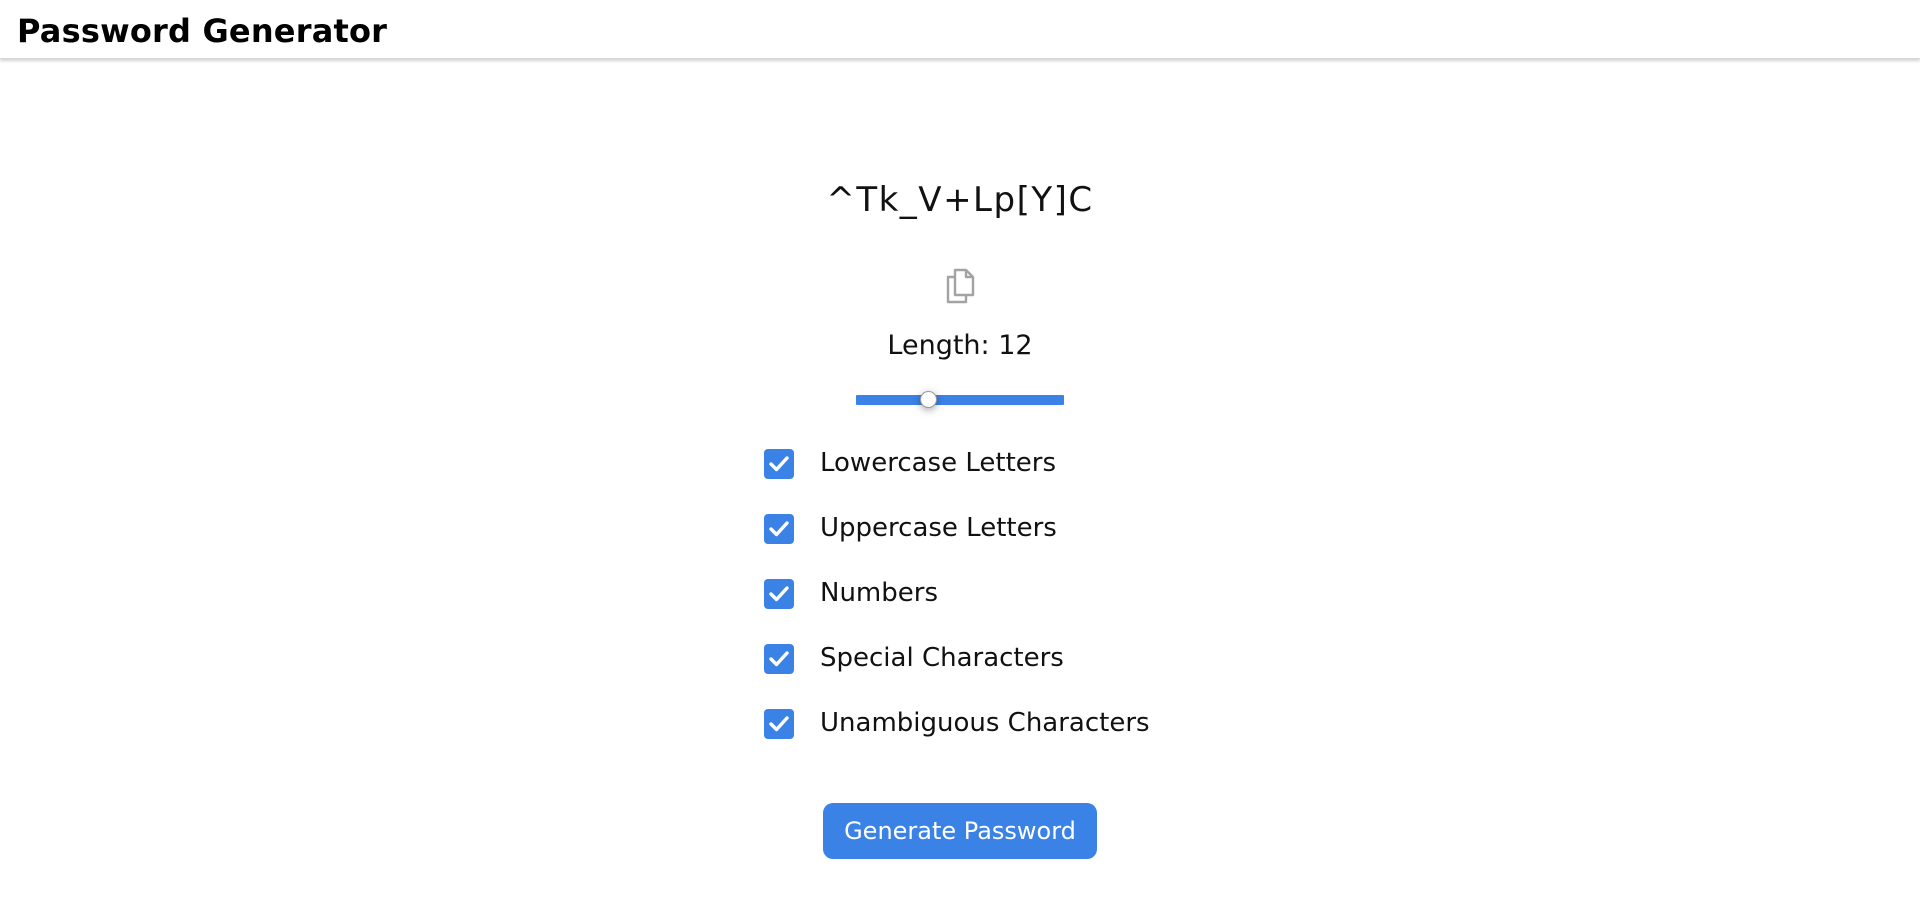 Image resolution: width=1920 pixels, height=924 pixels. What do you see at coordinates (1004, 594) in the screenshot?
I see `option-numbers: Numbers` at bounding box center [1004, 594].